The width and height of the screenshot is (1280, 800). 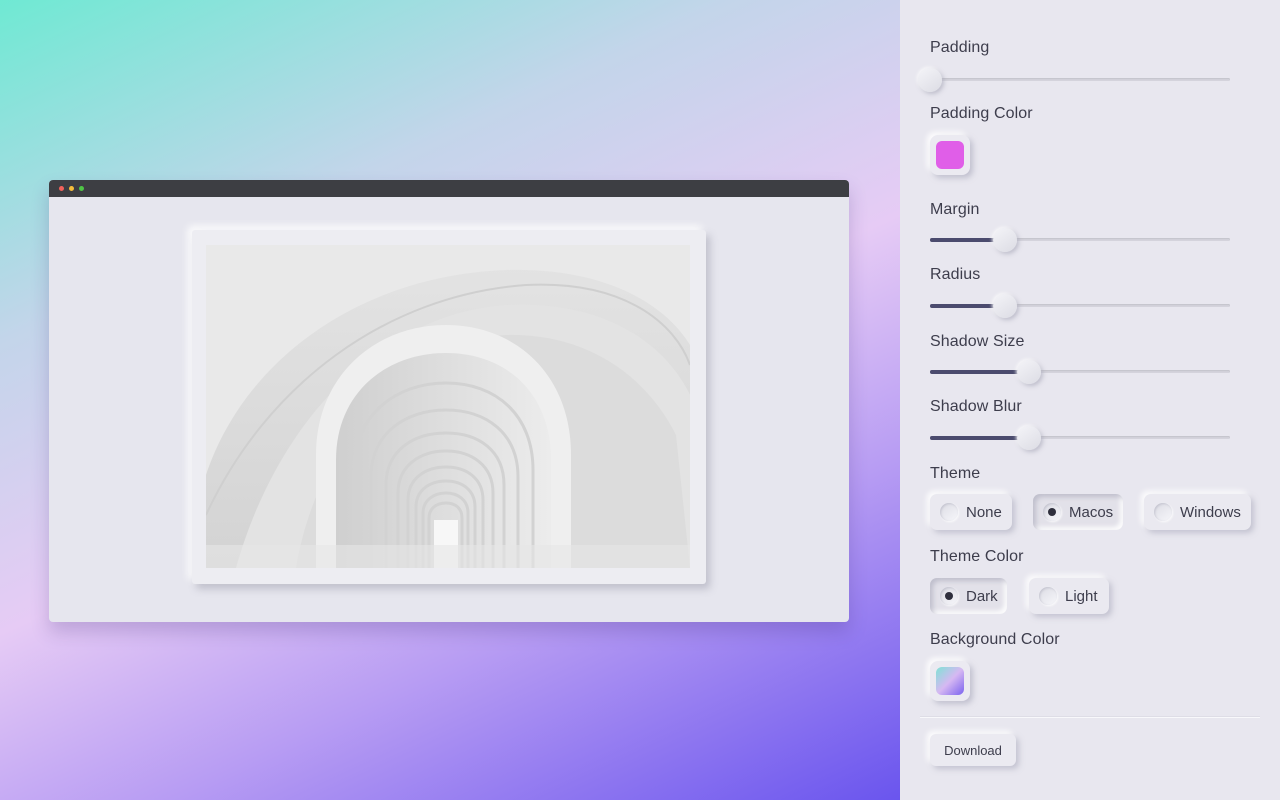 I want to click on theme-color-label: Theme Color, so click(x=977, y=556).